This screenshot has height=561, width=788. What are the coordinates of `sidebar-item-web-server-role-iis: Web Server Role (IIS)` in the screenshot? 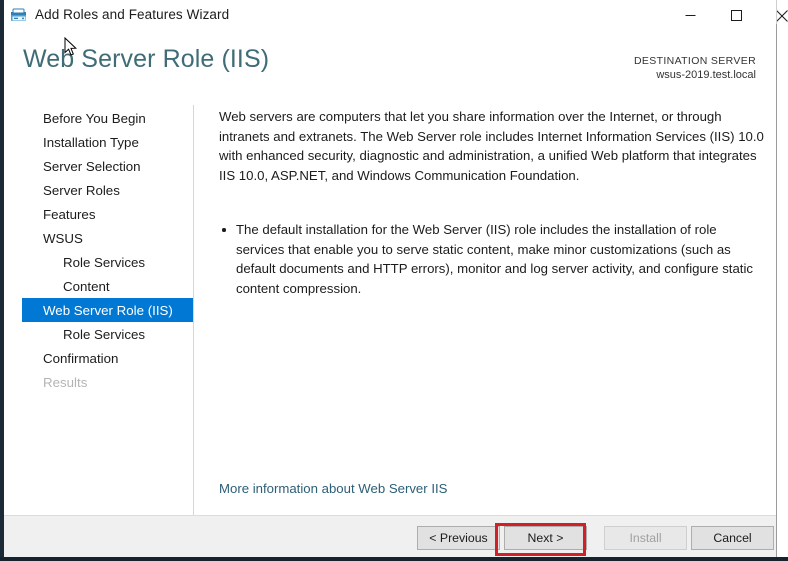 It's located at (107, 310).